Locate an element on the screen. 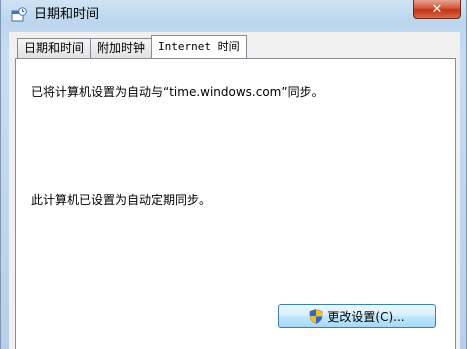 This screenshot has width=467, height=349. close-button: ✕ is located at coordinates (437, 9).